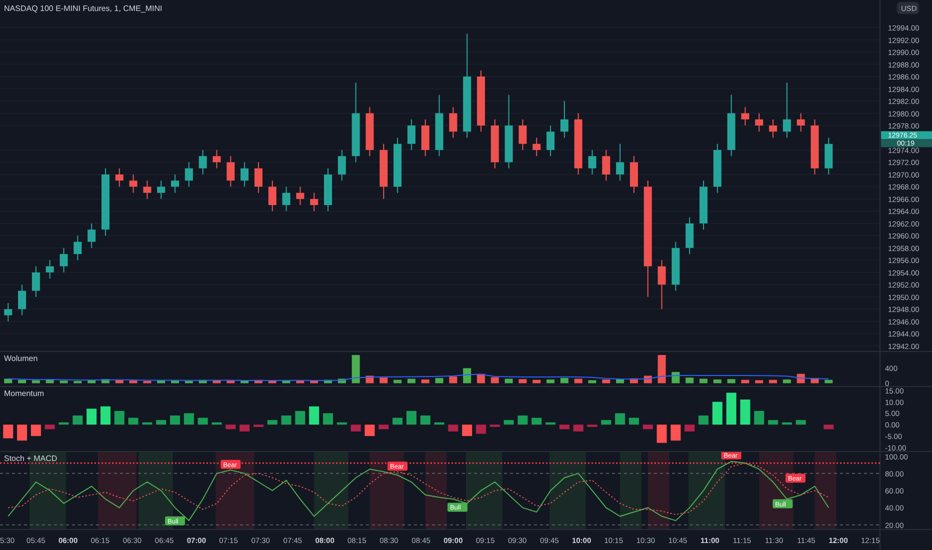 The height and width of the screenshot is (550, 932). Describe the element at coordinates (31, 458) in the screenshot. I see `pane-title: Stoch + MACD` at that location.